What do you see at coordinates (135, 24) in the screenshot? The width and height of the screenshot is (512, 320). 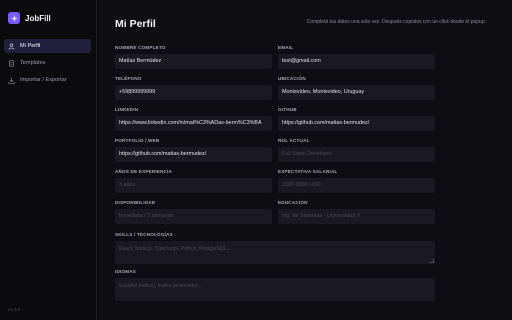 I see `page-title: Mi Perfil` at bounding box center [135, 24].